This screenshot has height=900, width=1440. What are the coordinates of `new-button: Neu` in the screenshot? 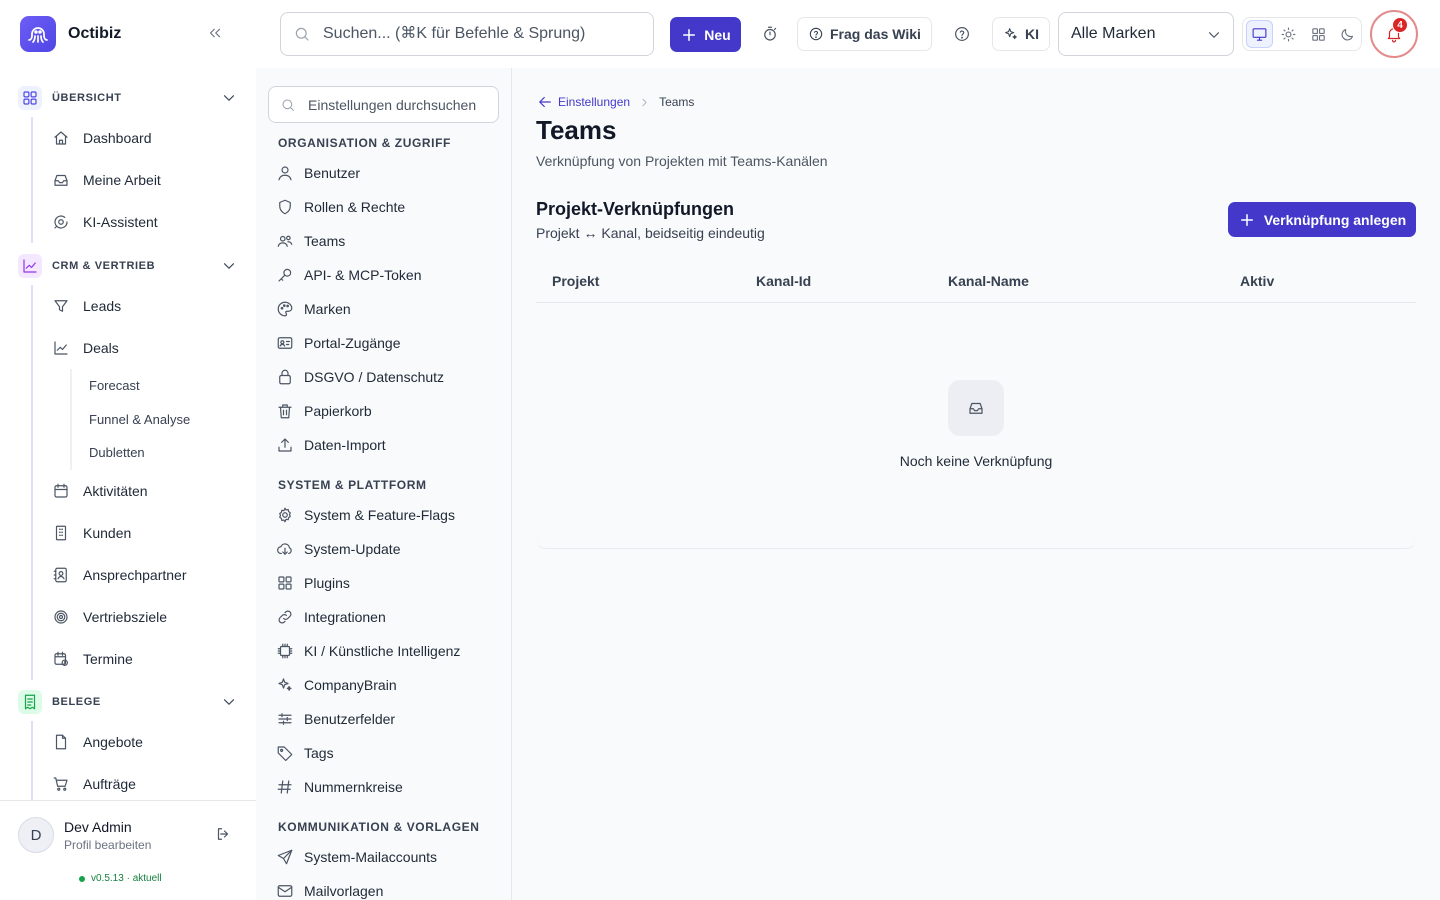 It's located at (705, 34).